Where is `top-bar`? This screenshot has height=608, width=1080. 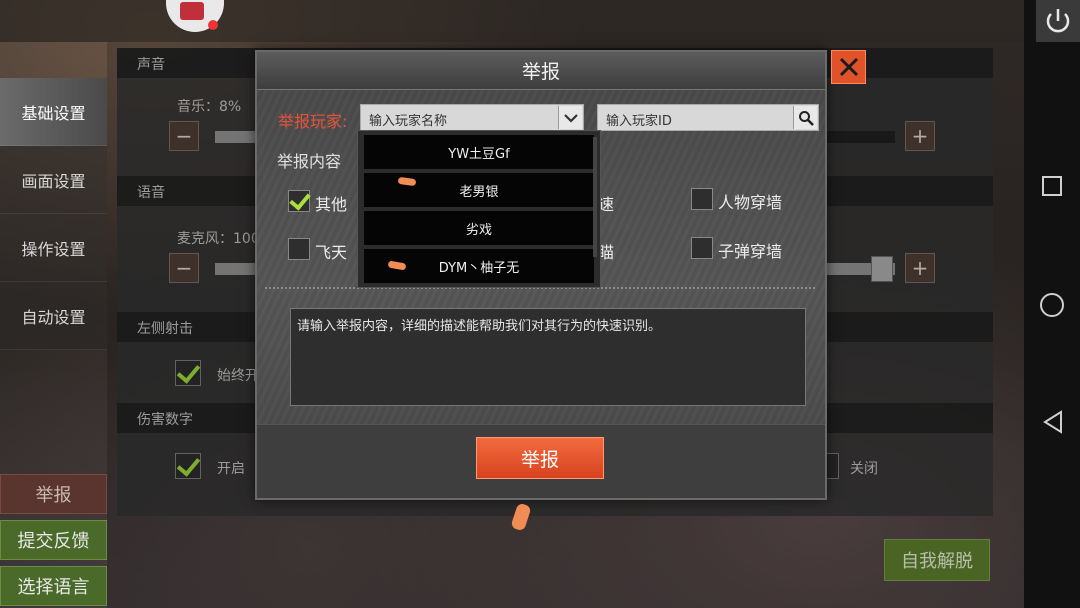 top-bar is located at coordinates (512, 21).